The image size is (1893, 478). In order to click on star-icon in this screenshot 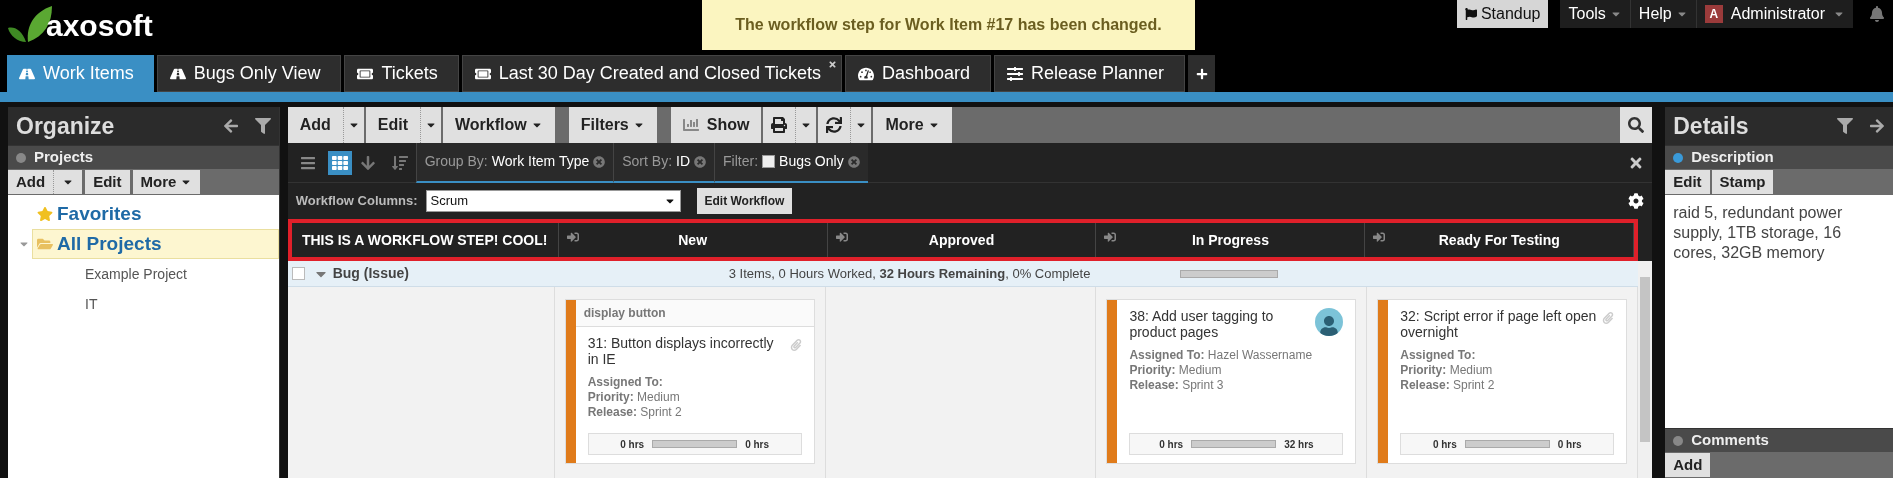, I will do `click(45, 214)`.